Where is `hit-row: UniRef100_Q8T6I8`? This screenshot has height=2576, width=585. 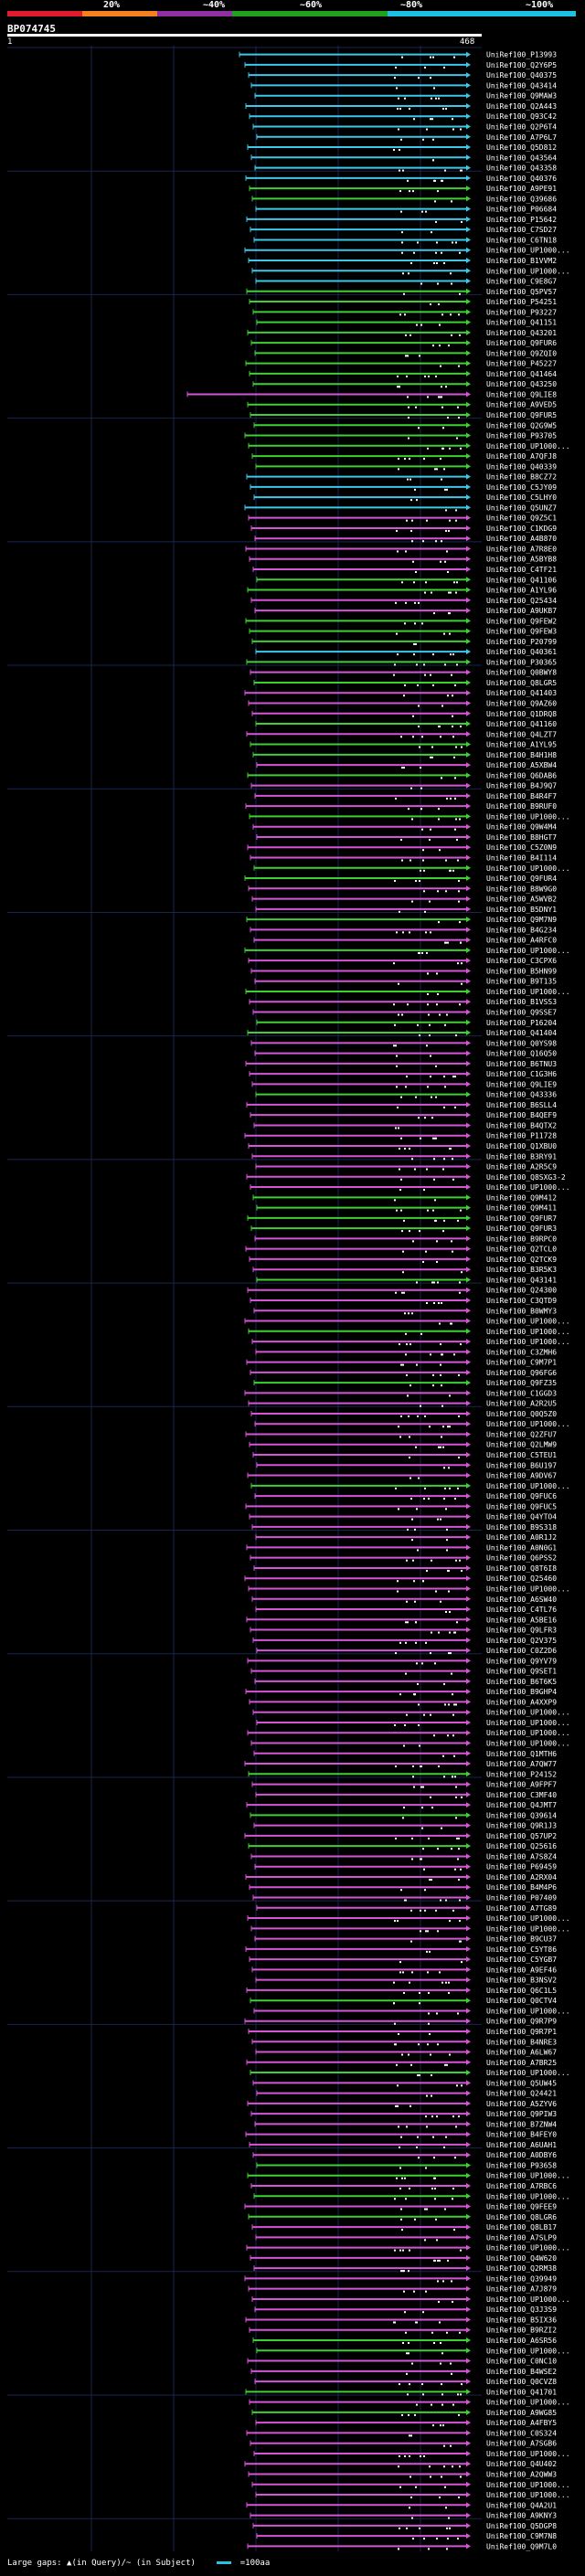
hit-row: UniRef100_Q8T6I8 is located at coordinates (405, 1568).